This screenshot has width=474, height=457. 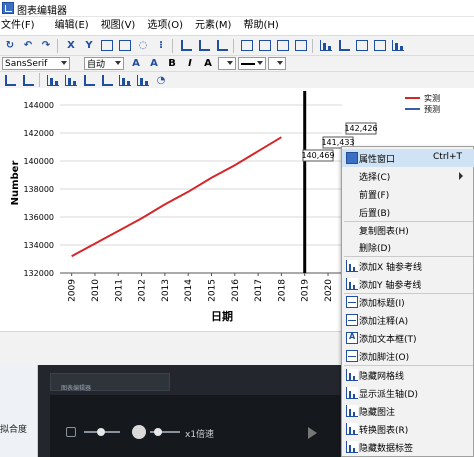 I want to click on undo-icon: ↶, so click(x=28, y=46).